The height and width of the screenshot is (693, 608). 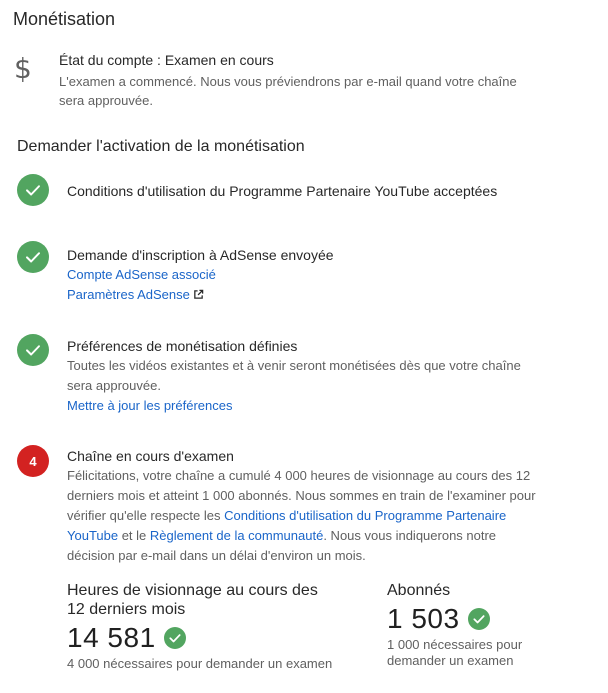 I want to click on subscribers-label: Abonnés, so click(x=419, y=590).